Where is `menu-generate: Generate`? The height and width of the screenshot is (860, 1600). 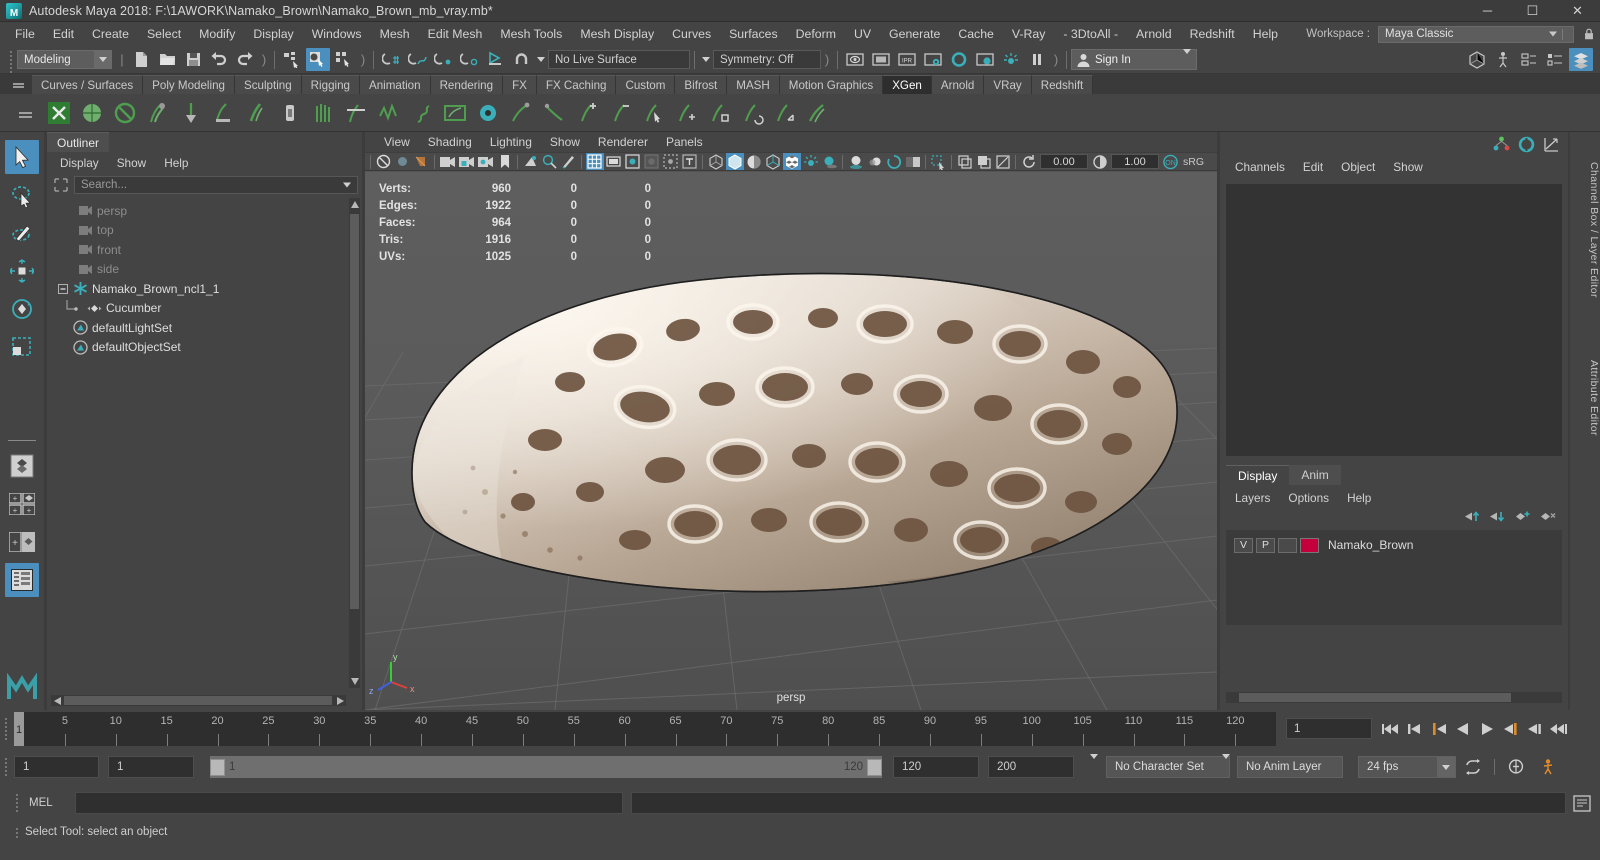 menu-generate: Generate is located at coordinates (914, 34).